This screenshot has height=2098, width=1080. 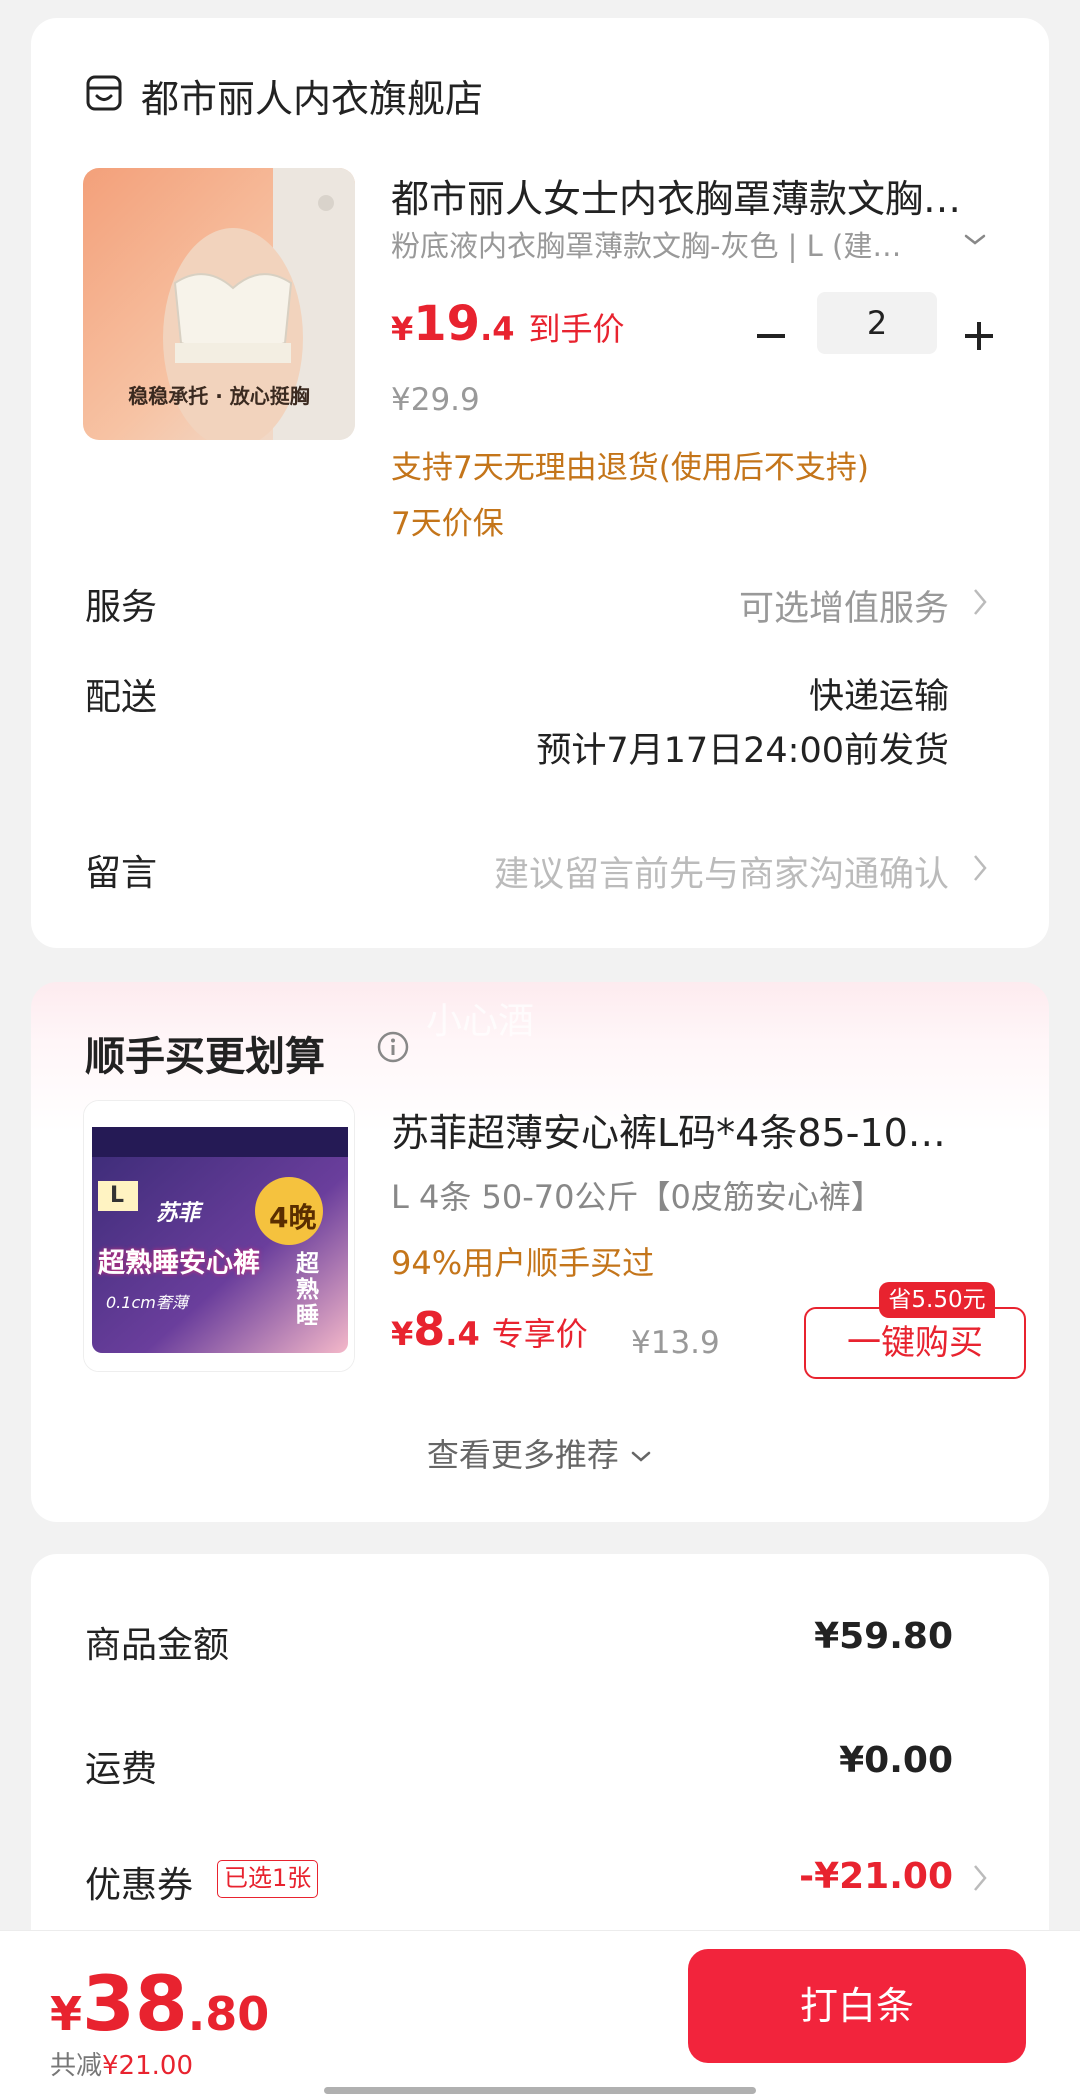 What do you see at coordinates (139, 1885) in the screenshot?
I see `coupon-label: 优惠券` at bounding box center [139, 1885].